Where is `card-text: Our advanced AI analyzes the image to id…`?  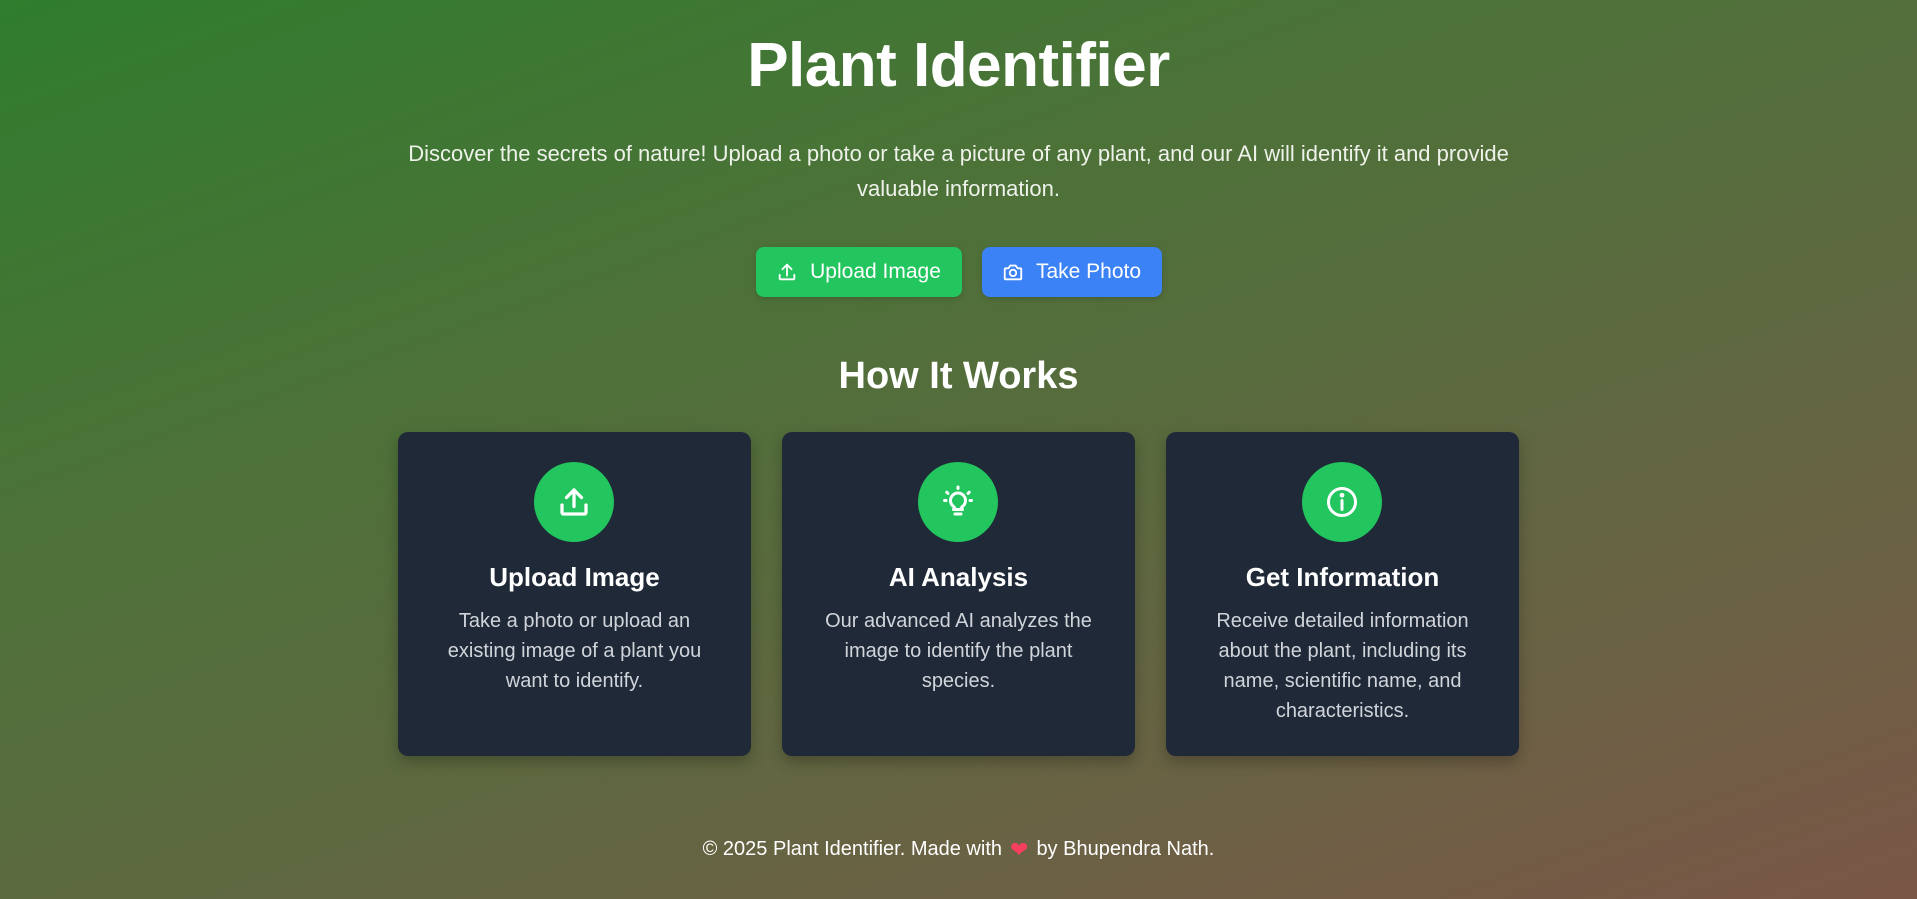
card-text: Our advanced AI analyzes the image to id… is located at coordinates (958, 651).